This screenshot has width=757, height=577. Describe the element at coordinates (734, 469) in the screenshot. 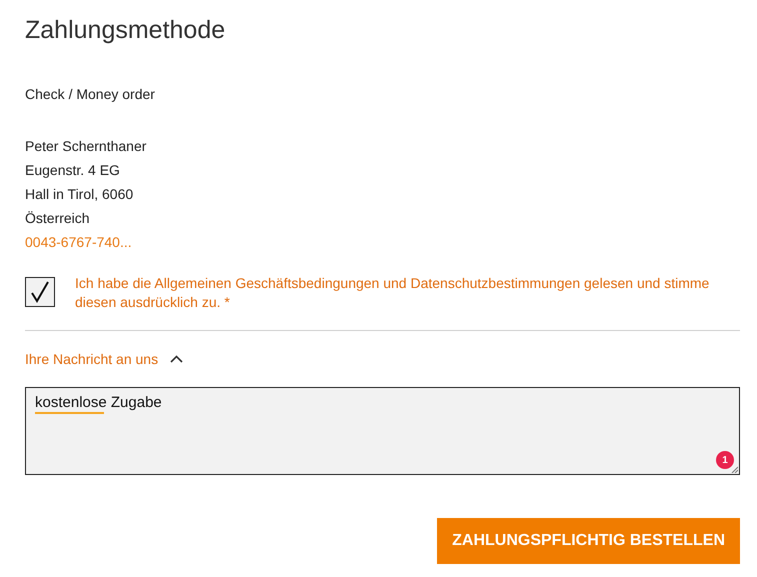

I see `resize-handle-icon` at that location.